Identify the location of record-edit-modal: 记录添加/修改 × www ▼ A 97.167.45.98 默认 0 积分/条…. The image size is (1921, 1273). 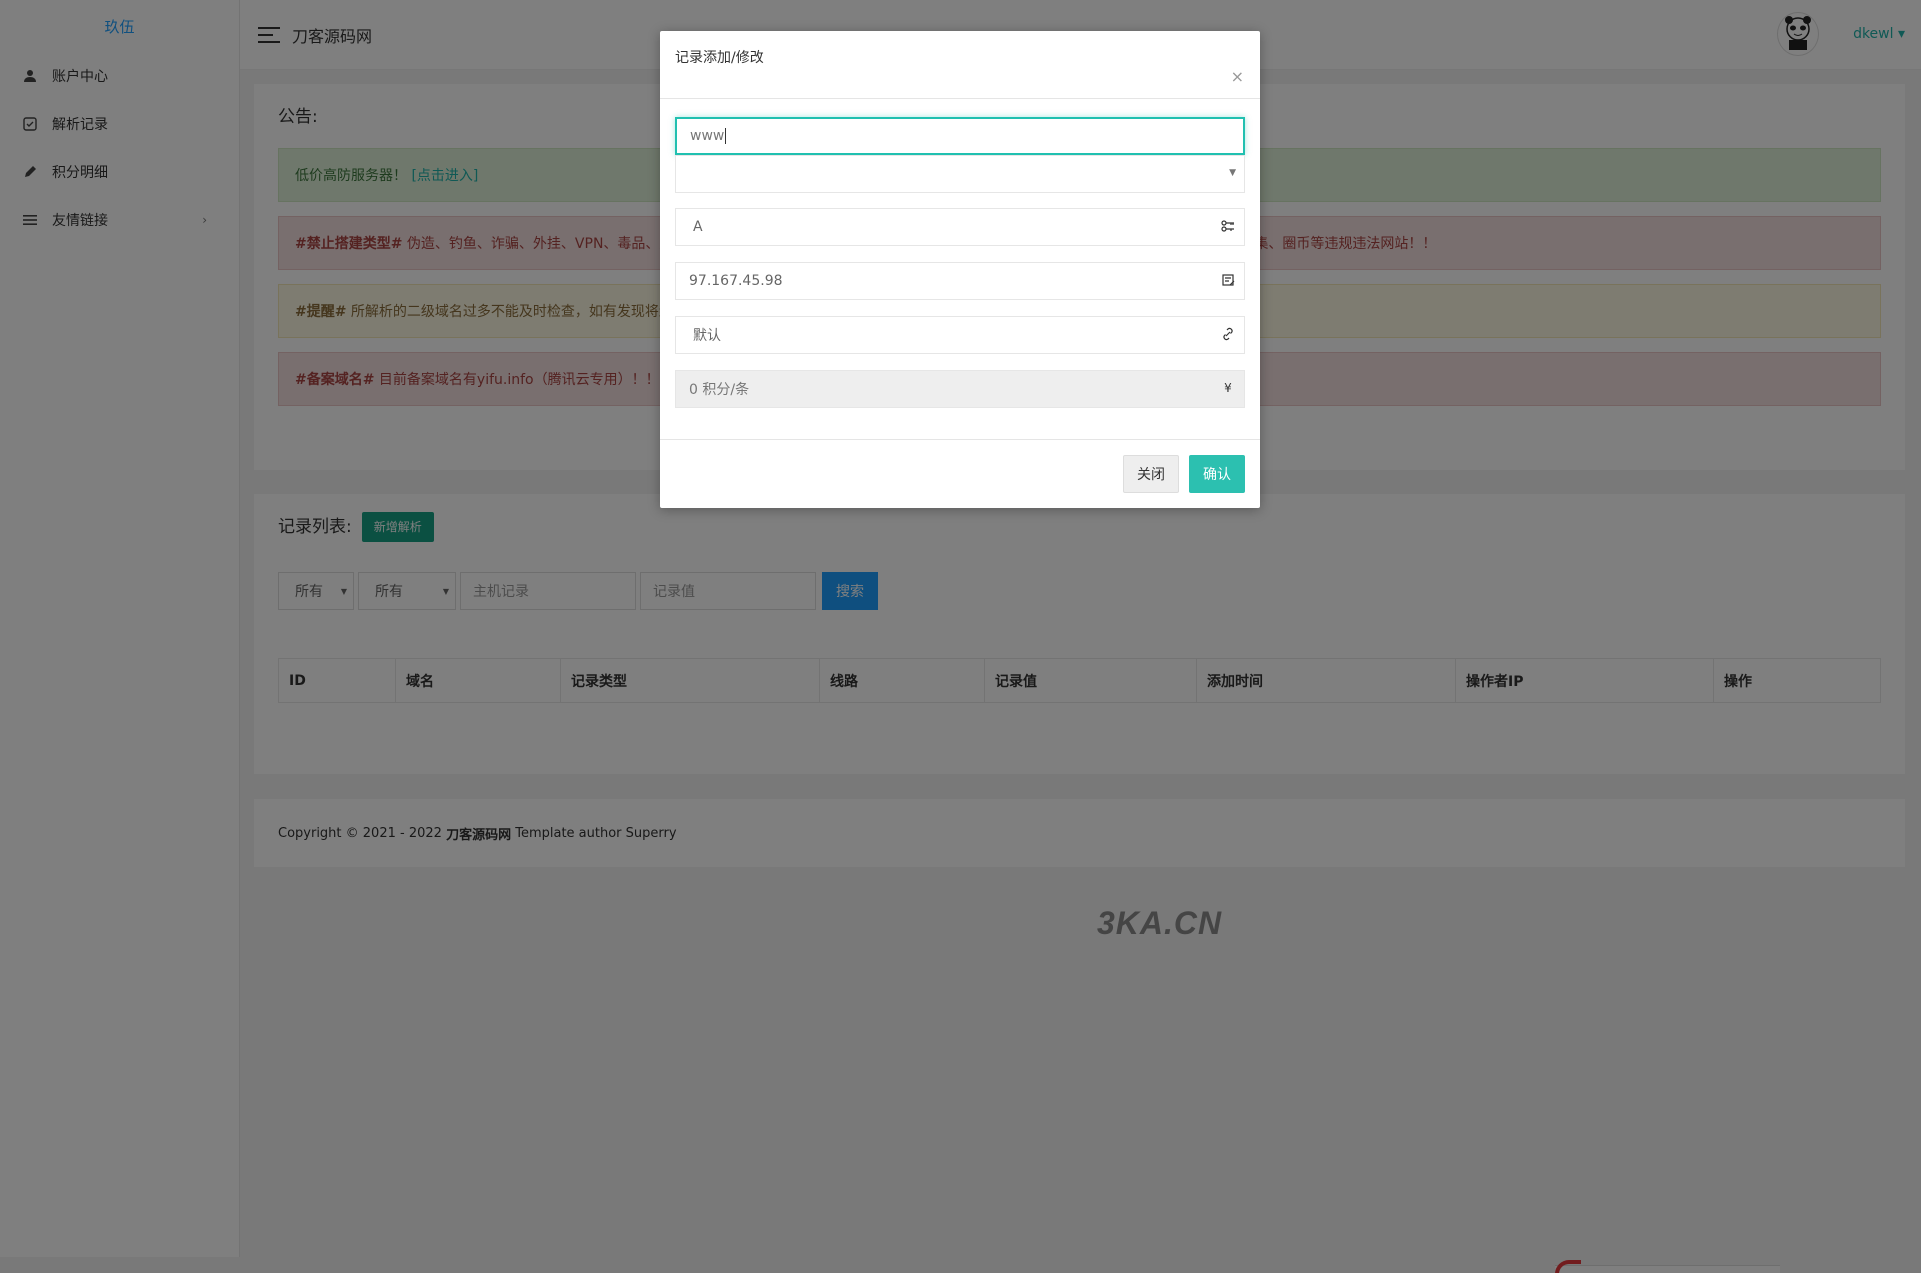
(960, 269).